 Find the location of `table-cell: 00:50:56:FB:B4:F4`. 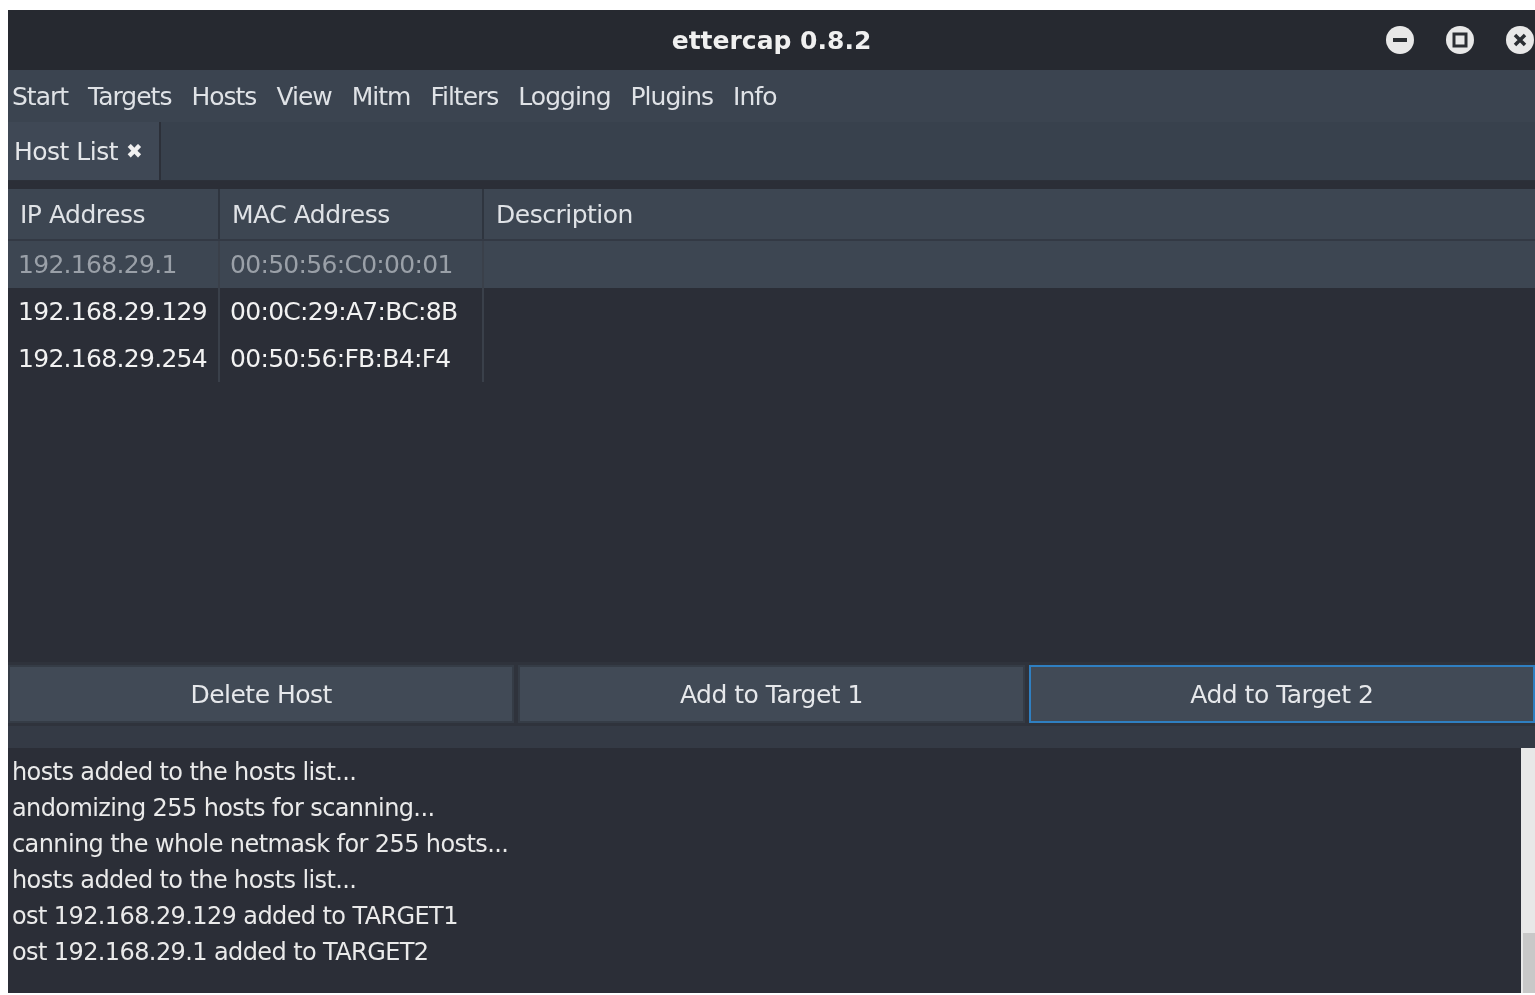

table-cell: 00:50:56:FB:B4:F4 is located at coordinates (352, 358).